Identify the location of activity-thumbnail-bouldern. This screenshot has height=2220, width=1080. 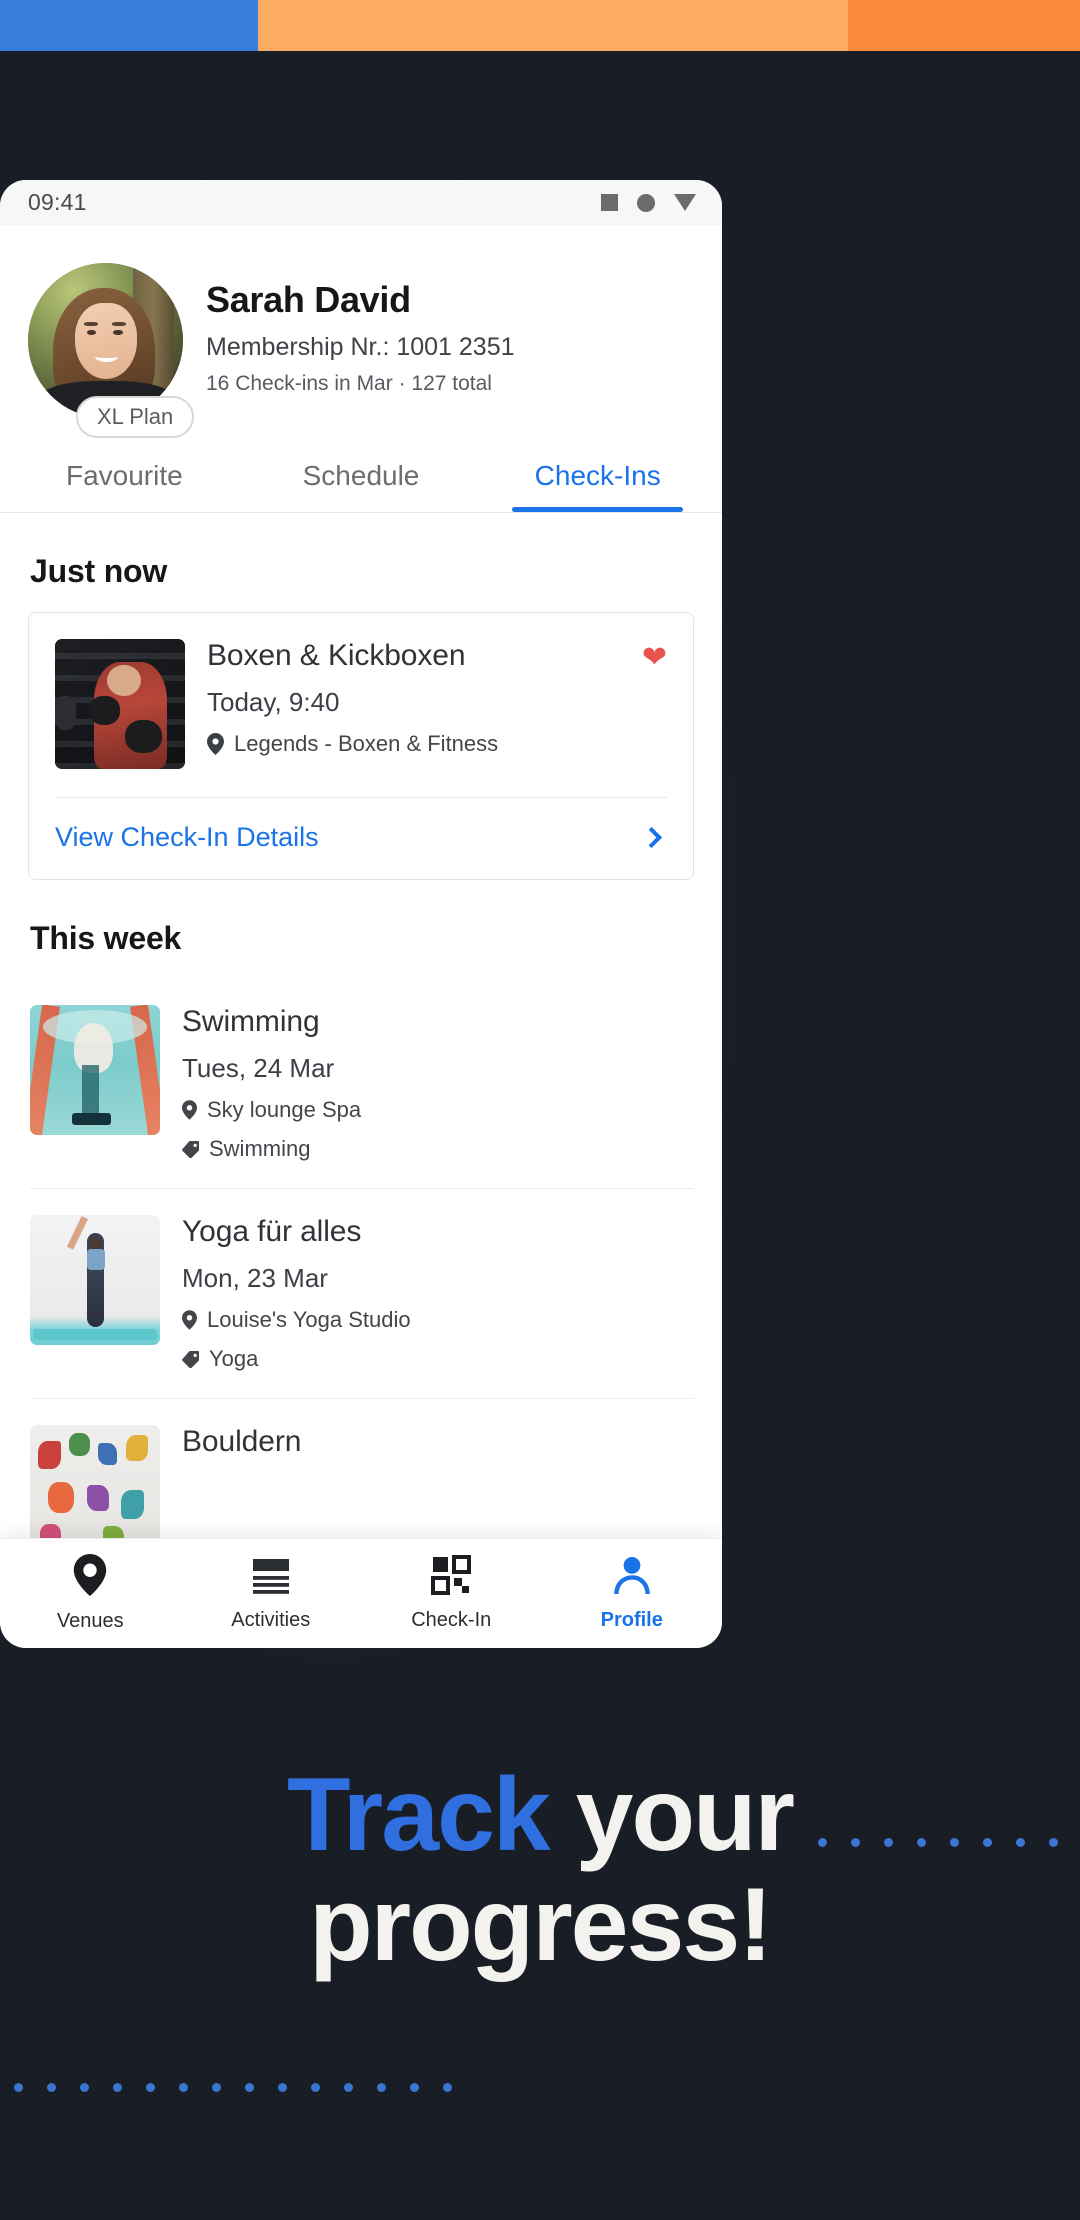
(95, 1490).